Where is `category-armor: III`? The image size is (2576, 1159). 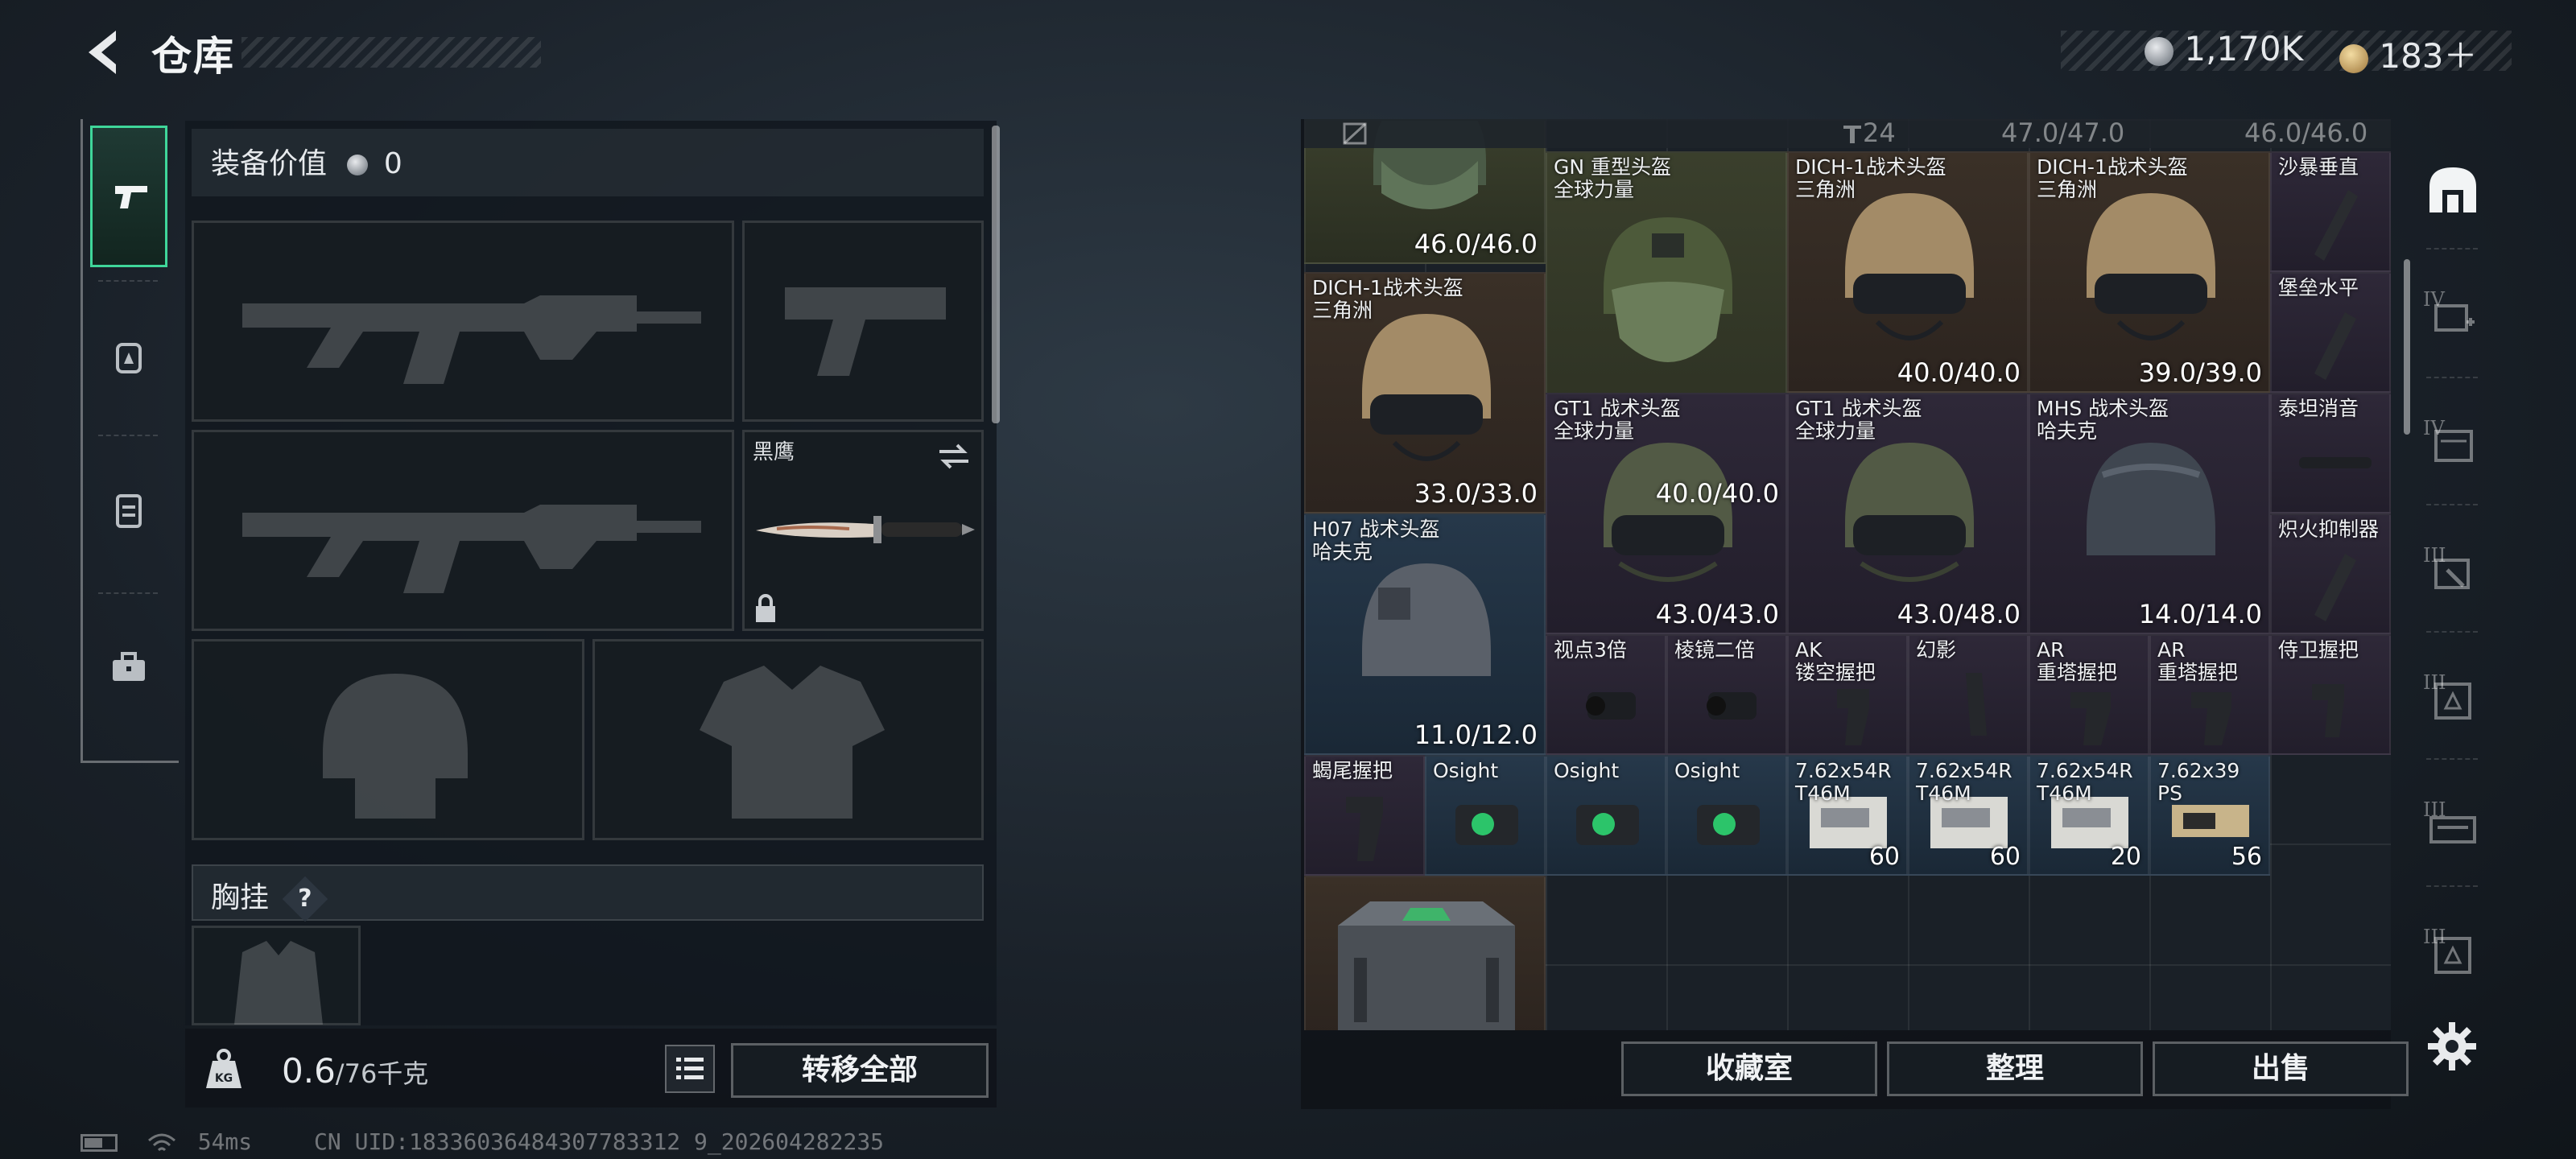
category-armor: III is located at coordinates (2451, 699).